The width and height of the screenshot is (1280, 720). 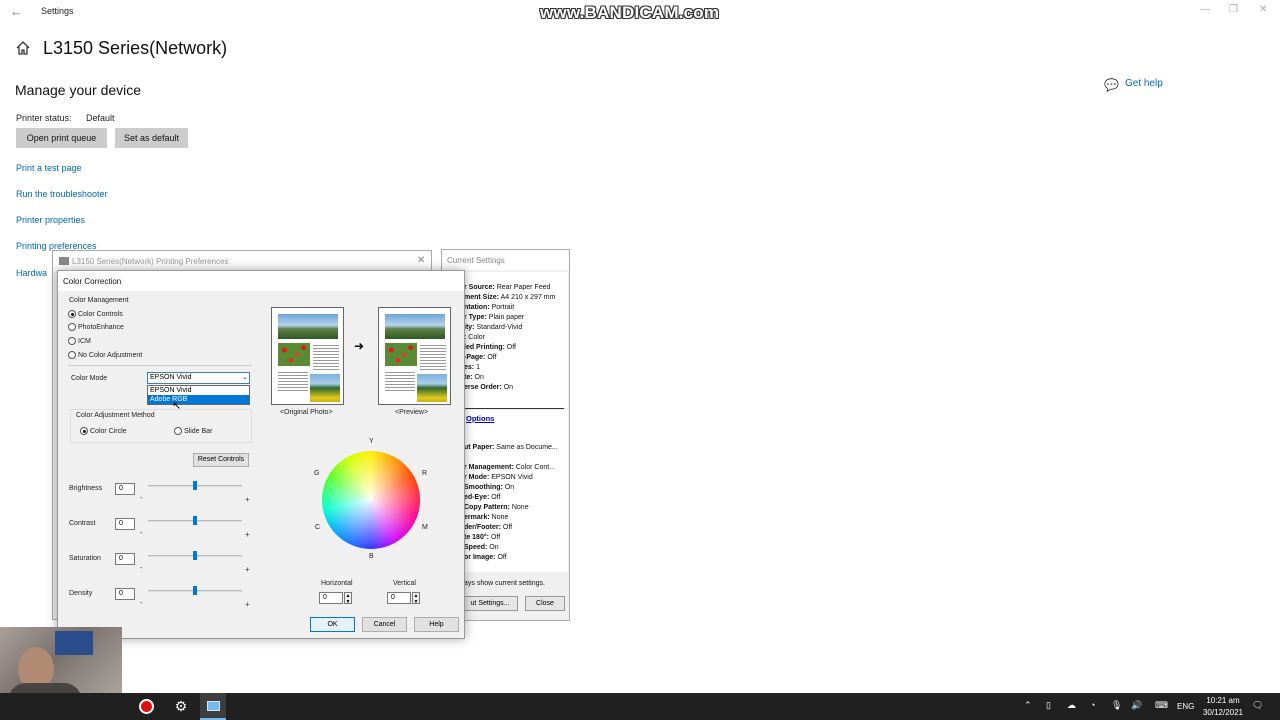 I want to click on battery-icon: ▯, so click(x=1048, y=705).